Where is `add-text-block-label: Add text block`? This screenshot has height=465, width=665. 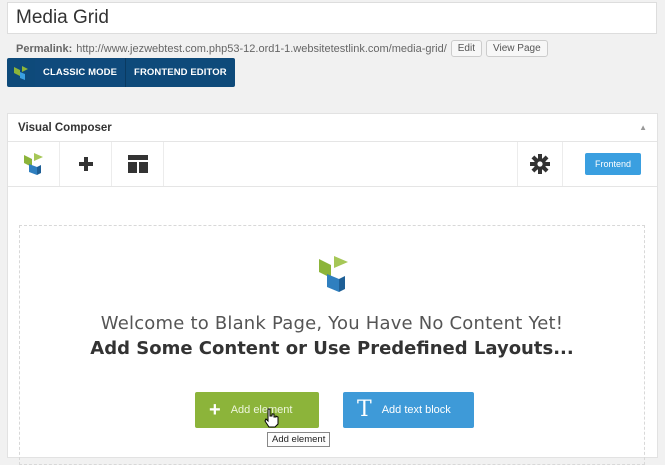
add-text-block-label: Add text block is located at coordinates (416, 410).